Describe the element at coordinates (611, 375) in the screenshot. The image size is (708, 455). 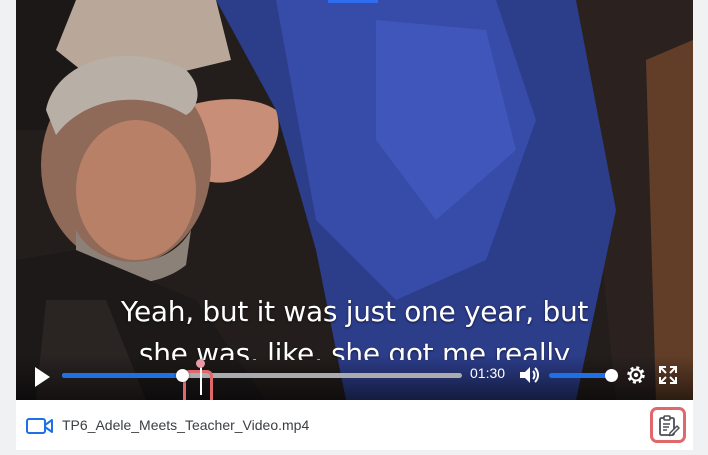
I see `volume-slider-thumb` at that location.